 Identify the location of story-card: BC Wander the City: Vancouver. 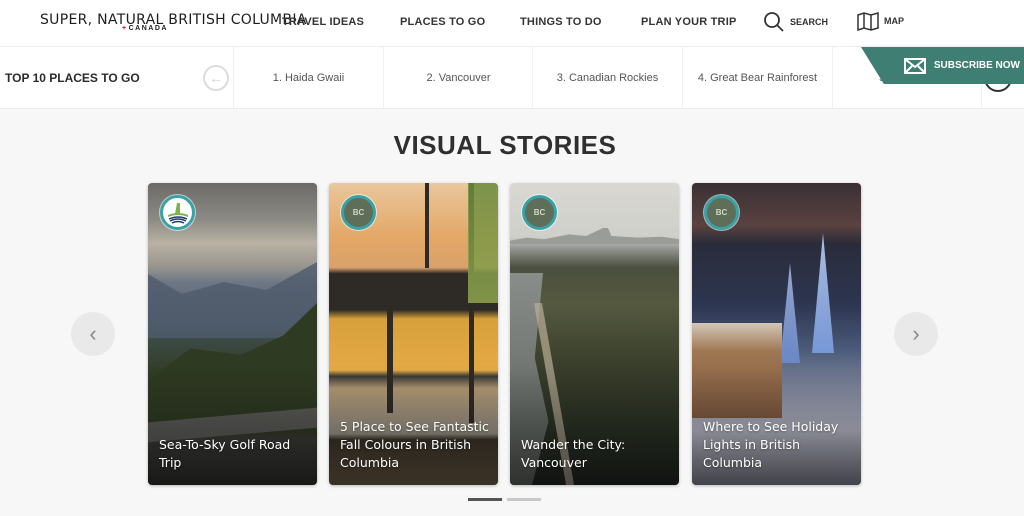
(594, 334).